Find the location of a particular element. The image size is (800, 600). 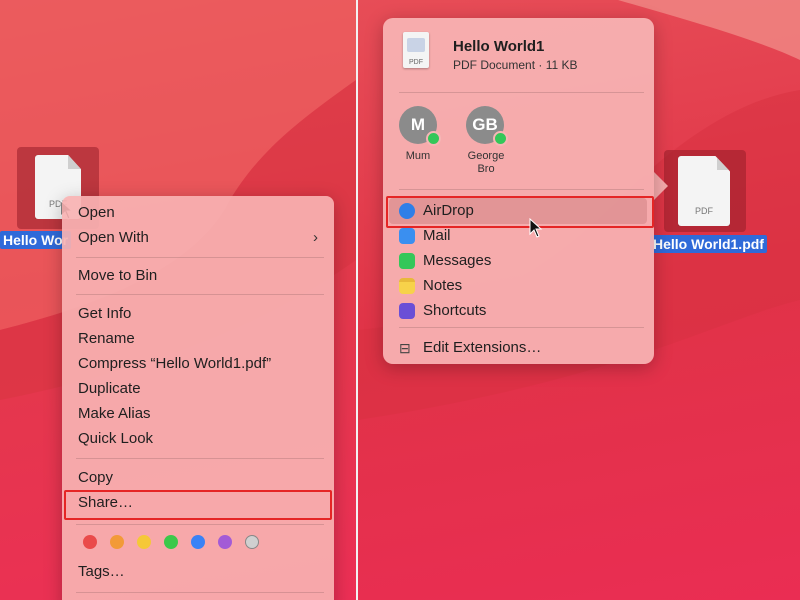

contact-name-mum: Mum is located at coordinates (418, 156).